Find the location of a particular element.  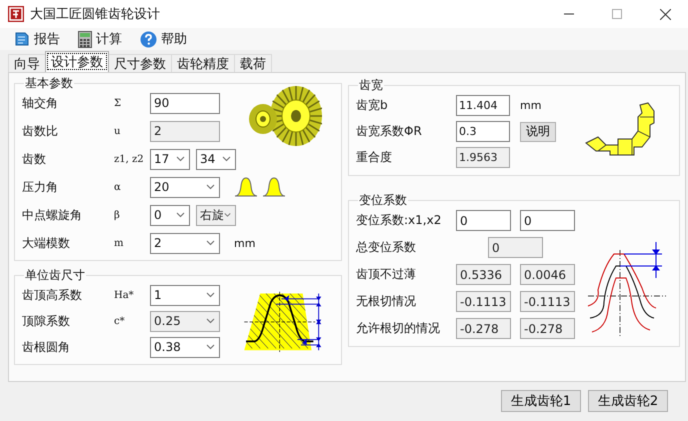

field-label: 齿顶不过薄 is located at coordinates (386, 274).